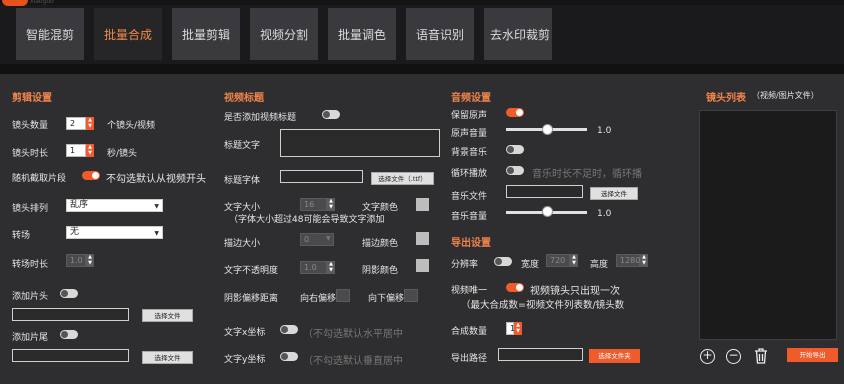 The image size is (844, 384). What do you see at coordinates (331, 267) in the screenshot?
I see `text-opacity-stepper: ▲ ▼` at bounding box center [331, 267].